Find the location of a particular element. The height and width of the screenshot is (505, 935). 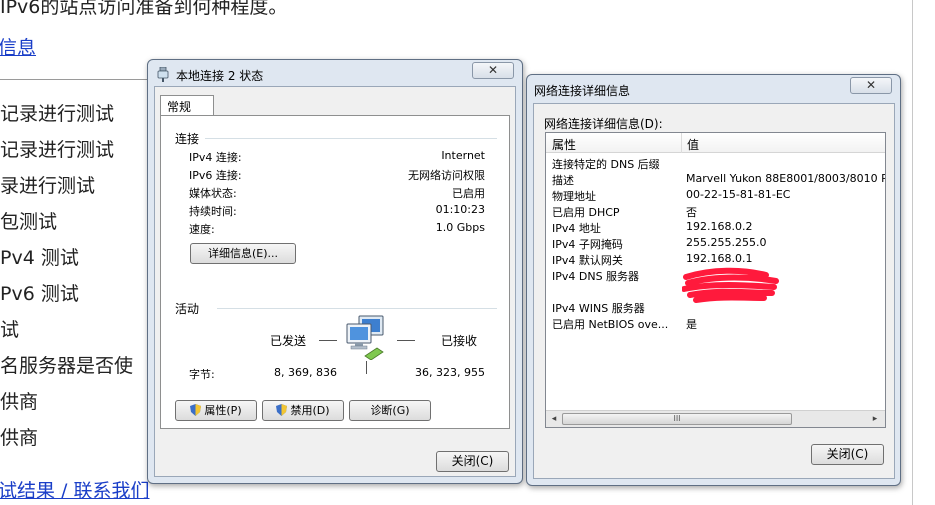

activity-group-heading: 活动 is located at coordinates (187, 309).